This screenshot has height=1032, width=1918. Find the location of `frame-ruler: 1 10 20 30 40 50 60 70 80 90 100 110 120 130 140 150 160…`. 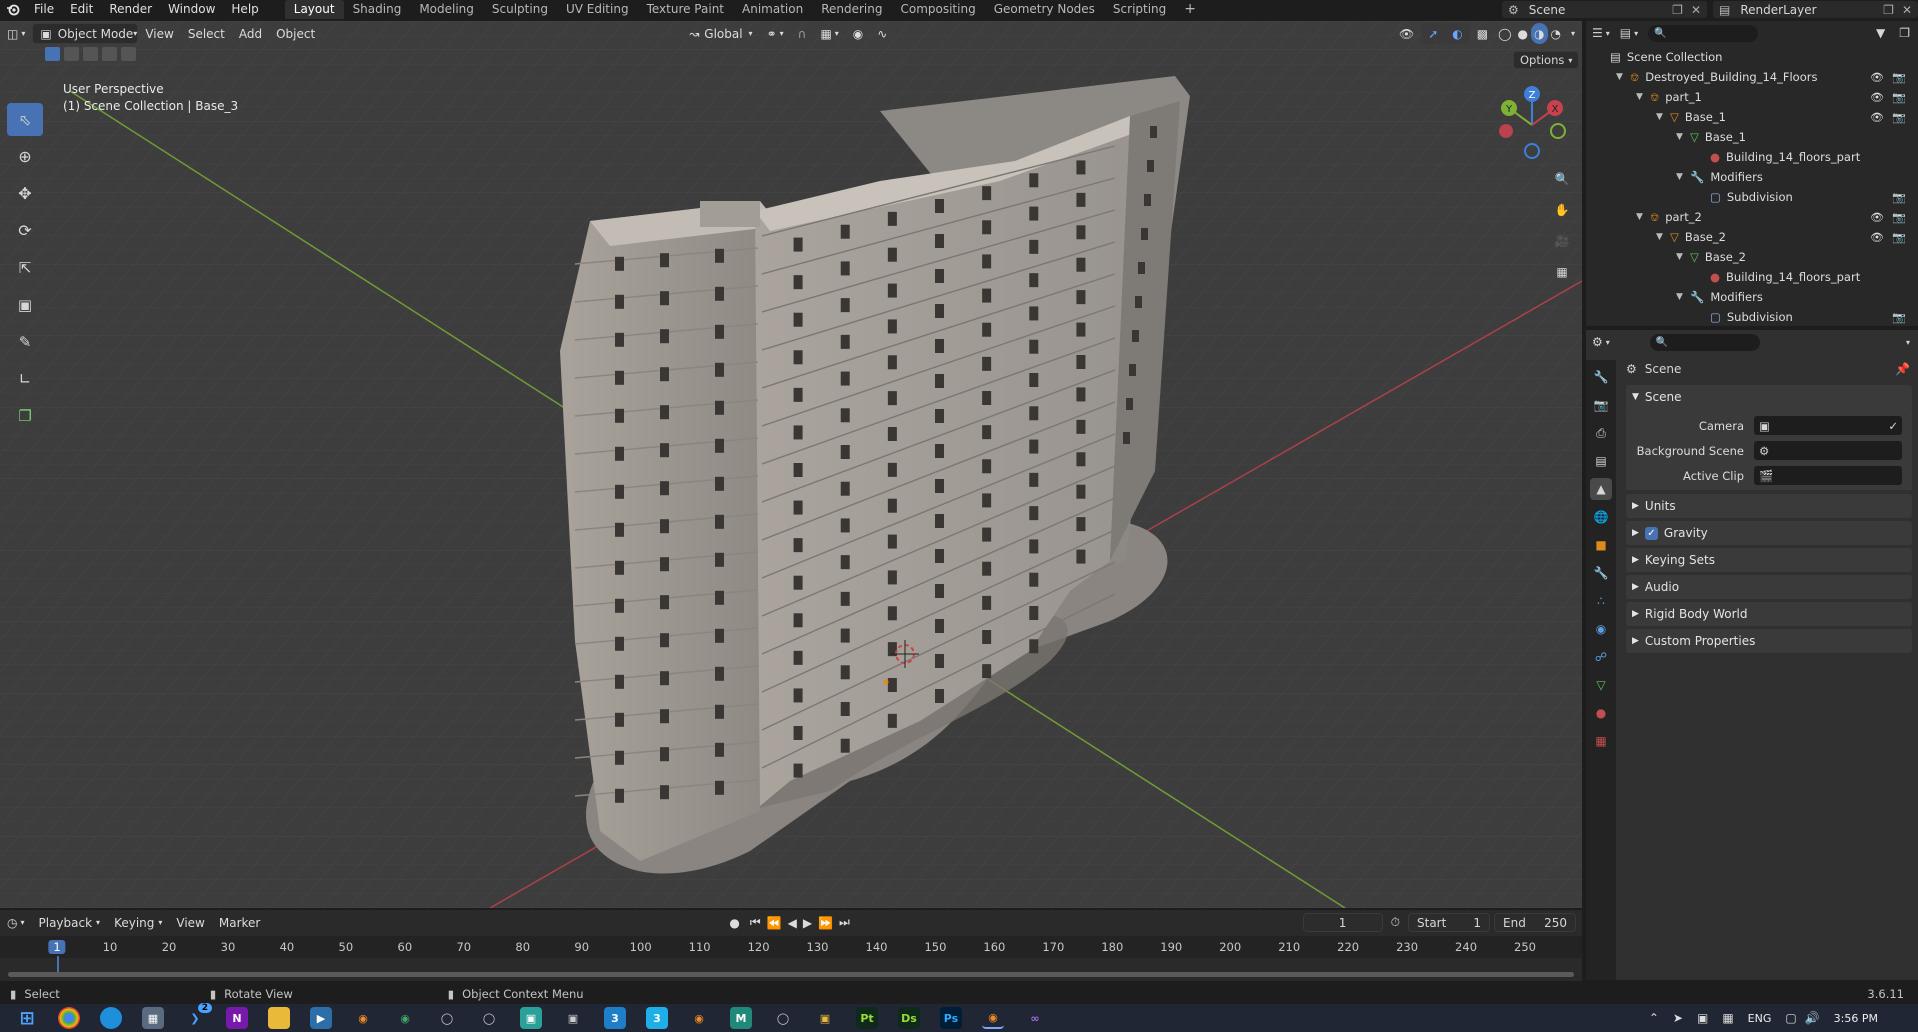

frame-ruler: 1 10 20 30 40 50 60 70 80 90 100 110 120 130 140 150 160… is located at coordinates (791, 954).